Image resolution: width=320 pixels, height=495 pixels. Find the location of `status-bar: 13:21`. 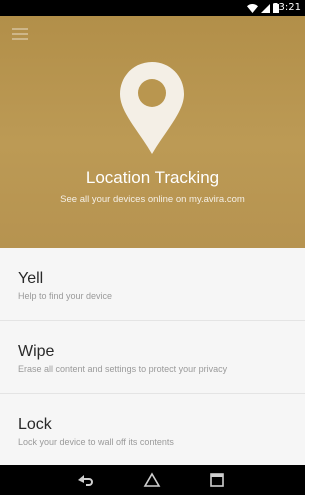

status-bar: 13:21 is located at coordinates (152, 8).